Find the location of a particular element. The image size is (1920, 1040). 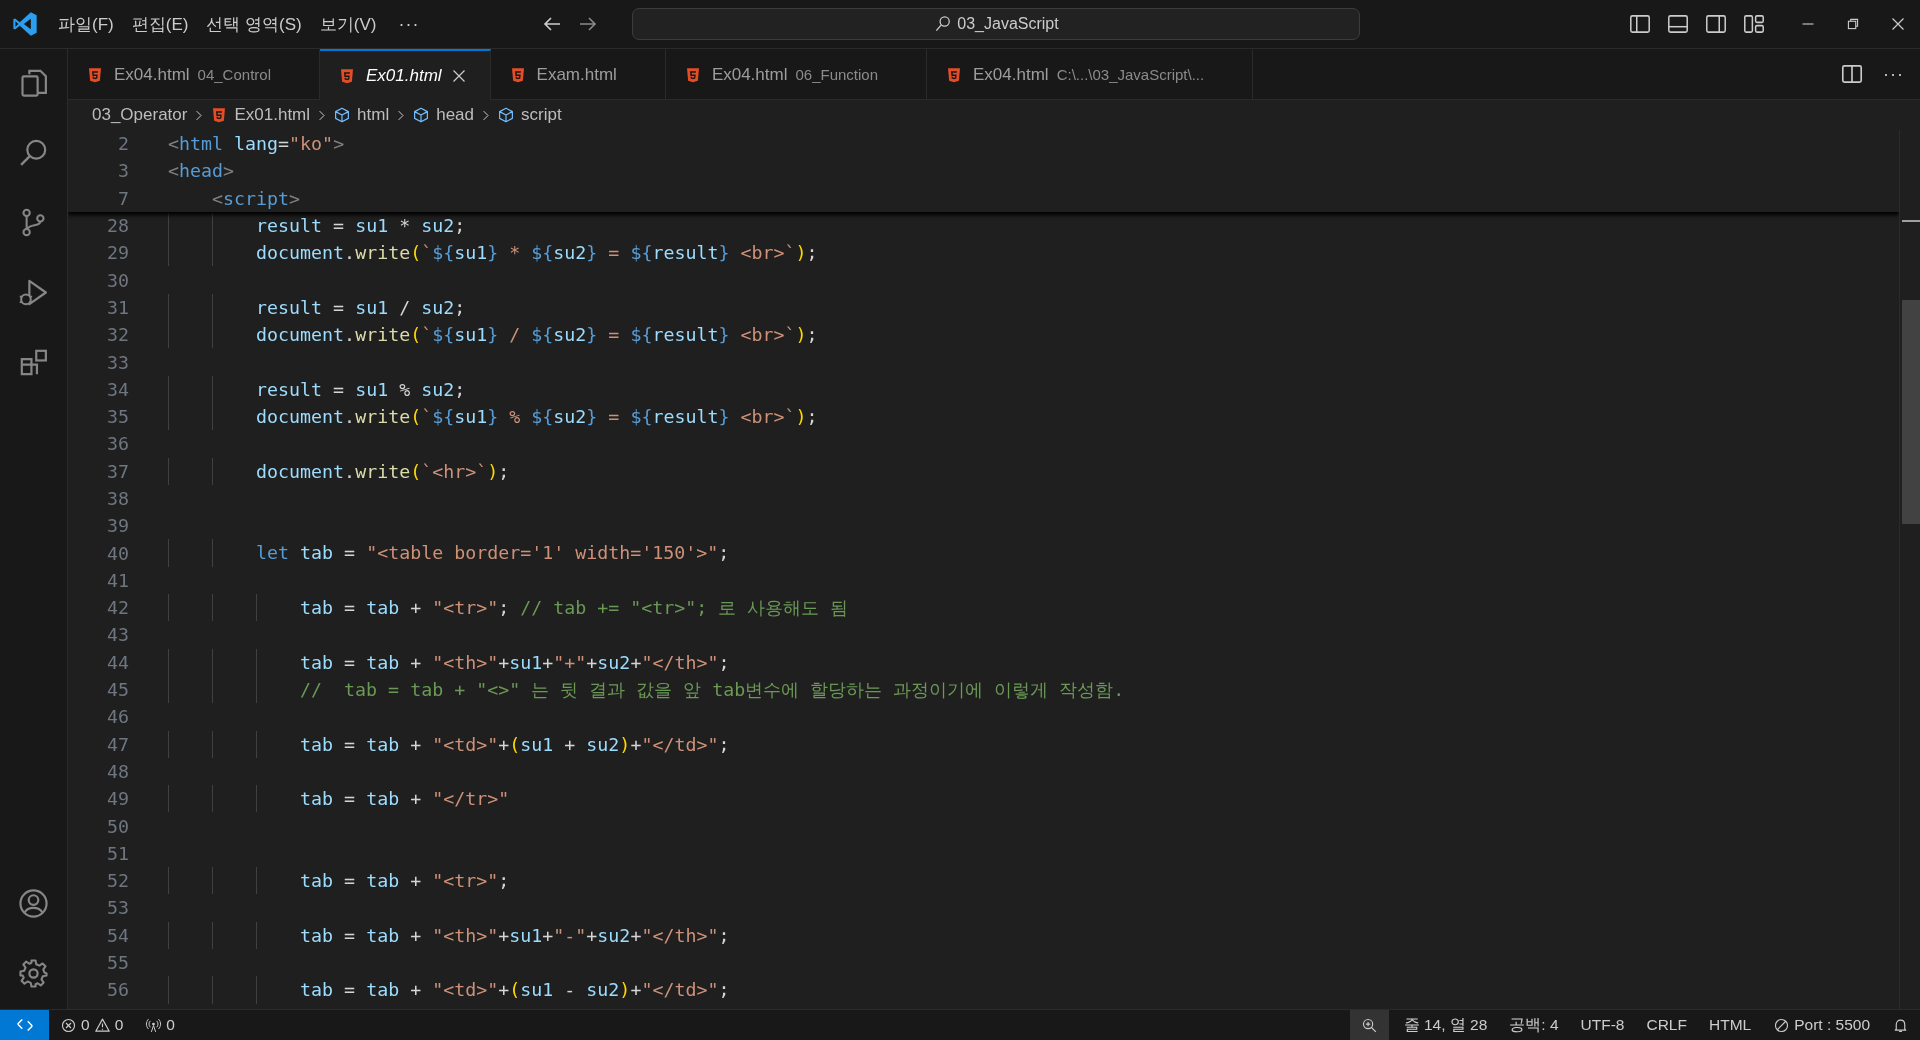

line-number: 52 is located at coordinates (118, 881).